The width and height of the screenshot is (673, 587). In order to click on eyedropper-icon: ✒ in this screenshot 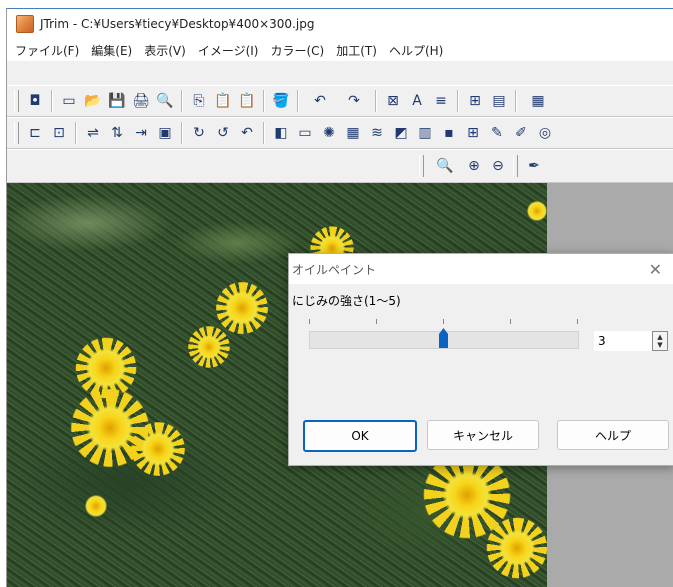, I will do `click(534, 166)`.